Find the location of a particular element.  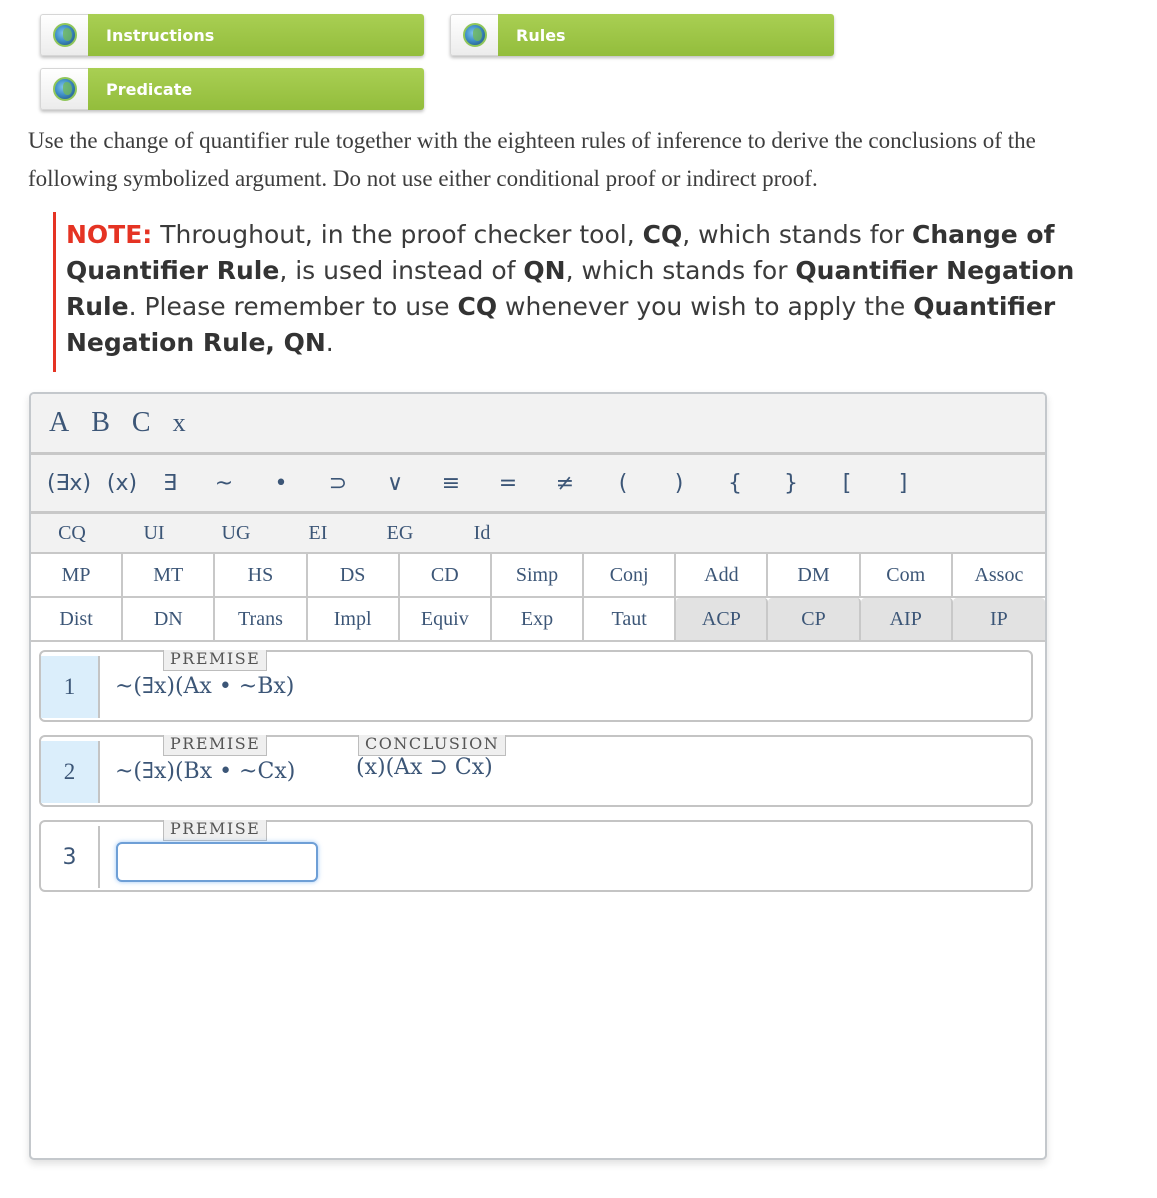

predicate-button: Predicate is located at coordinates (232, 89).